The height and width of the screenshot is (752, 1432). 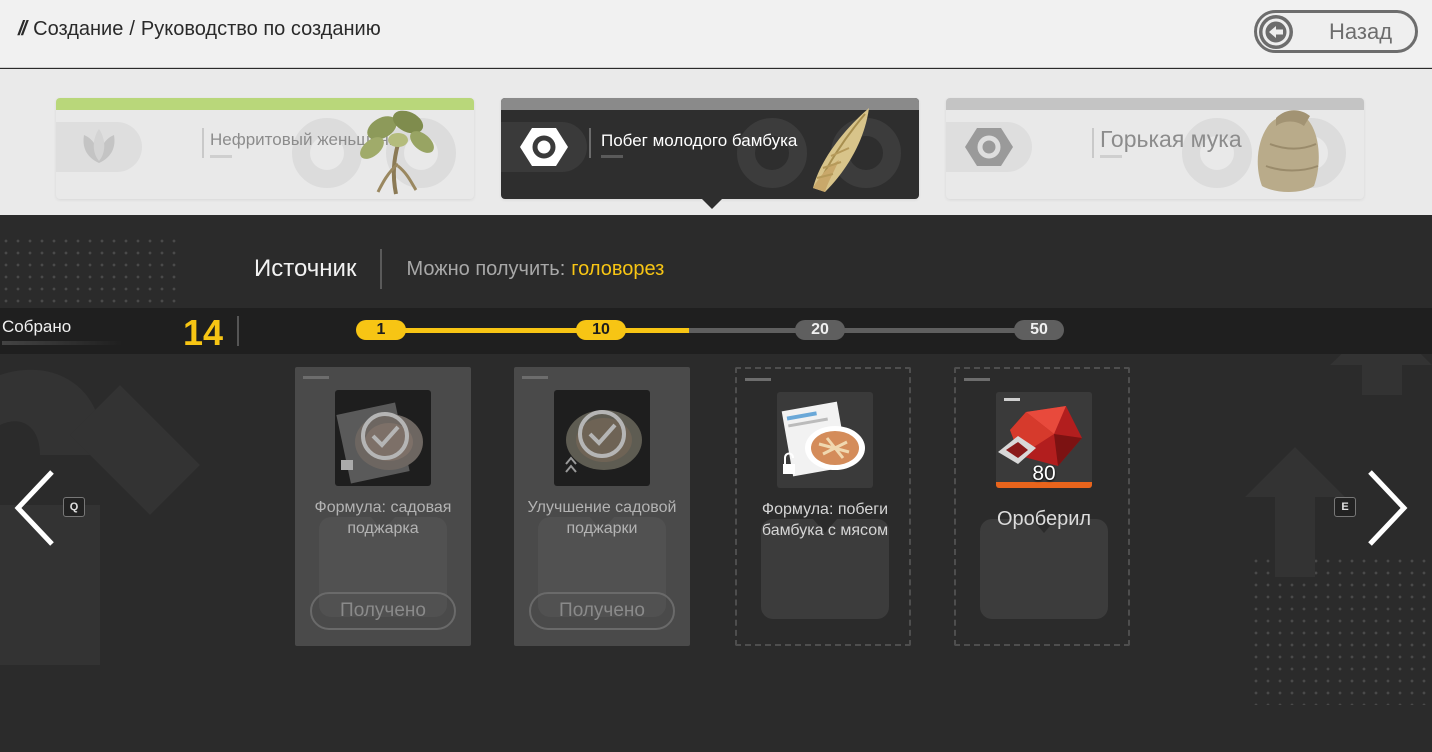 What do you see at coordinates (1276, 31) in the screenshot?
I see `back-arrow-icon` at bounding box center [1276, 31].